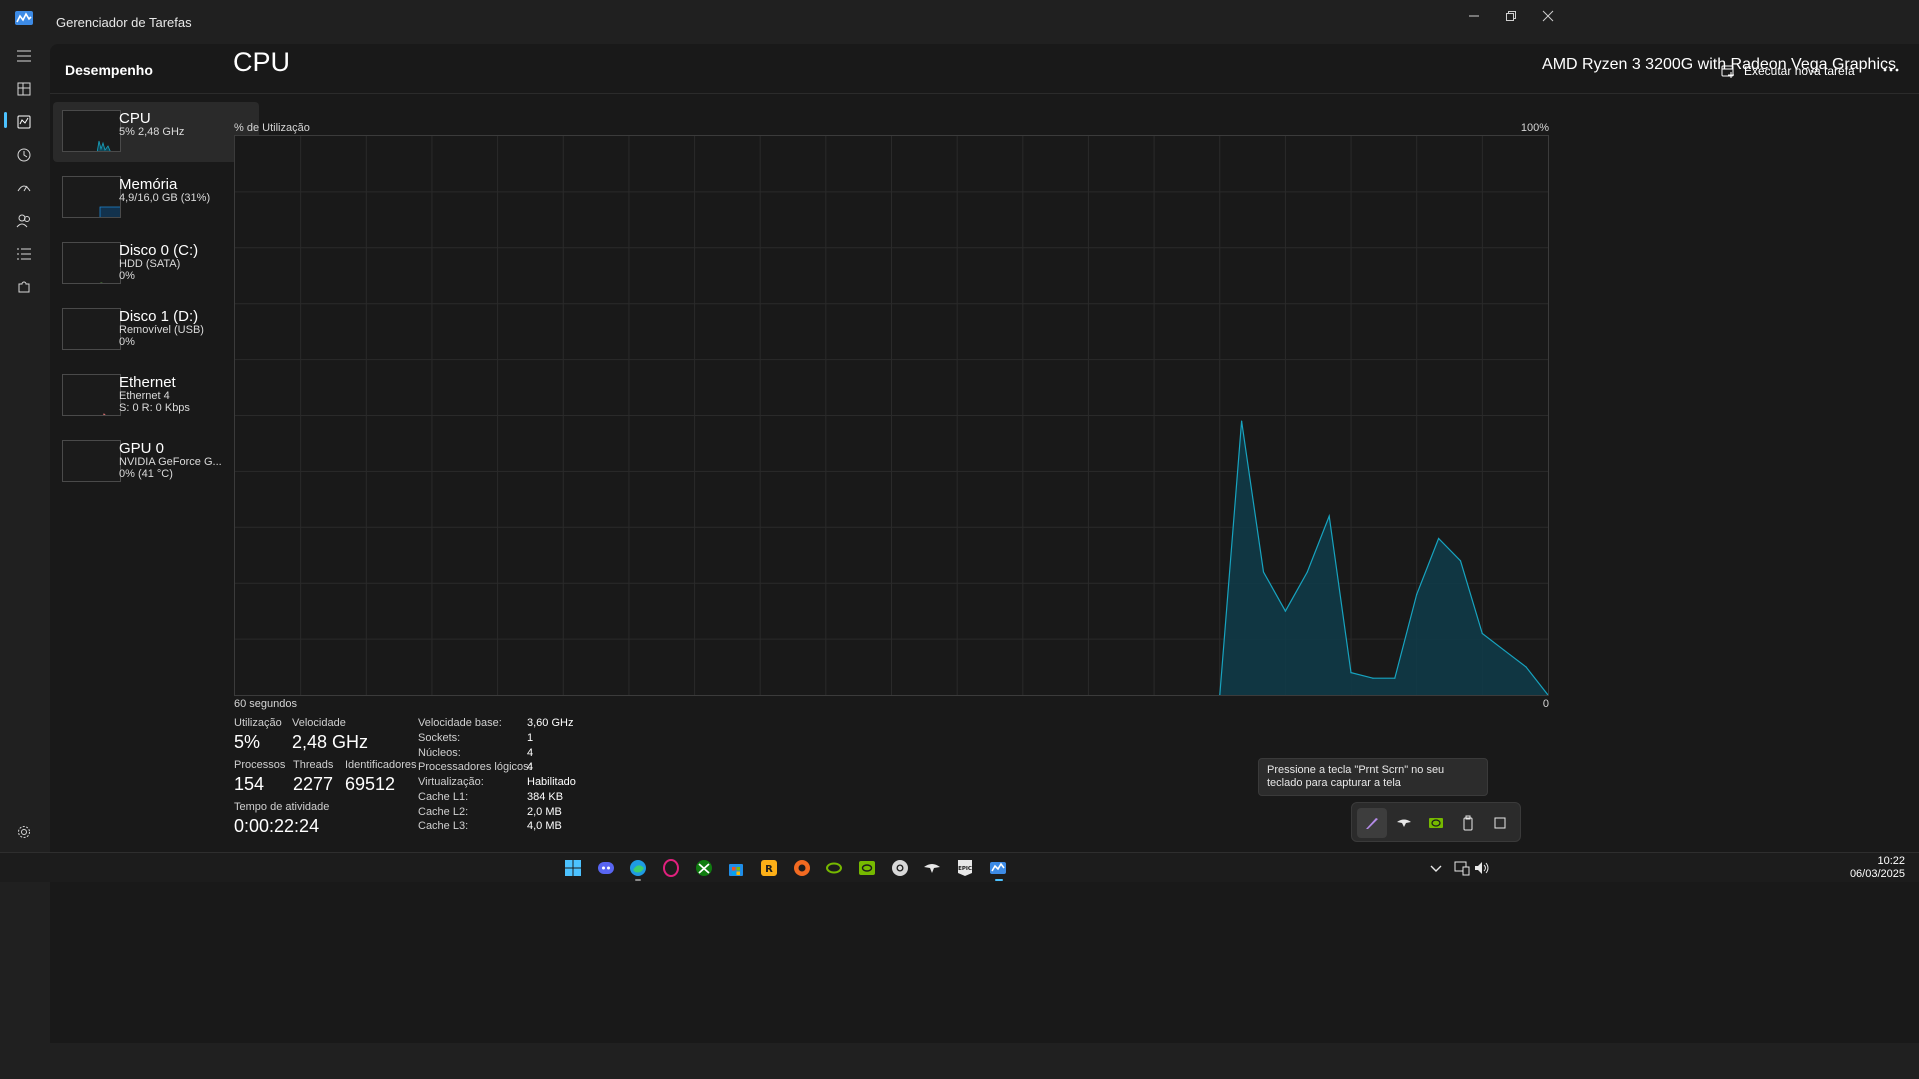  I want to click on nvidia-overlay-button, so click(1436, 823).